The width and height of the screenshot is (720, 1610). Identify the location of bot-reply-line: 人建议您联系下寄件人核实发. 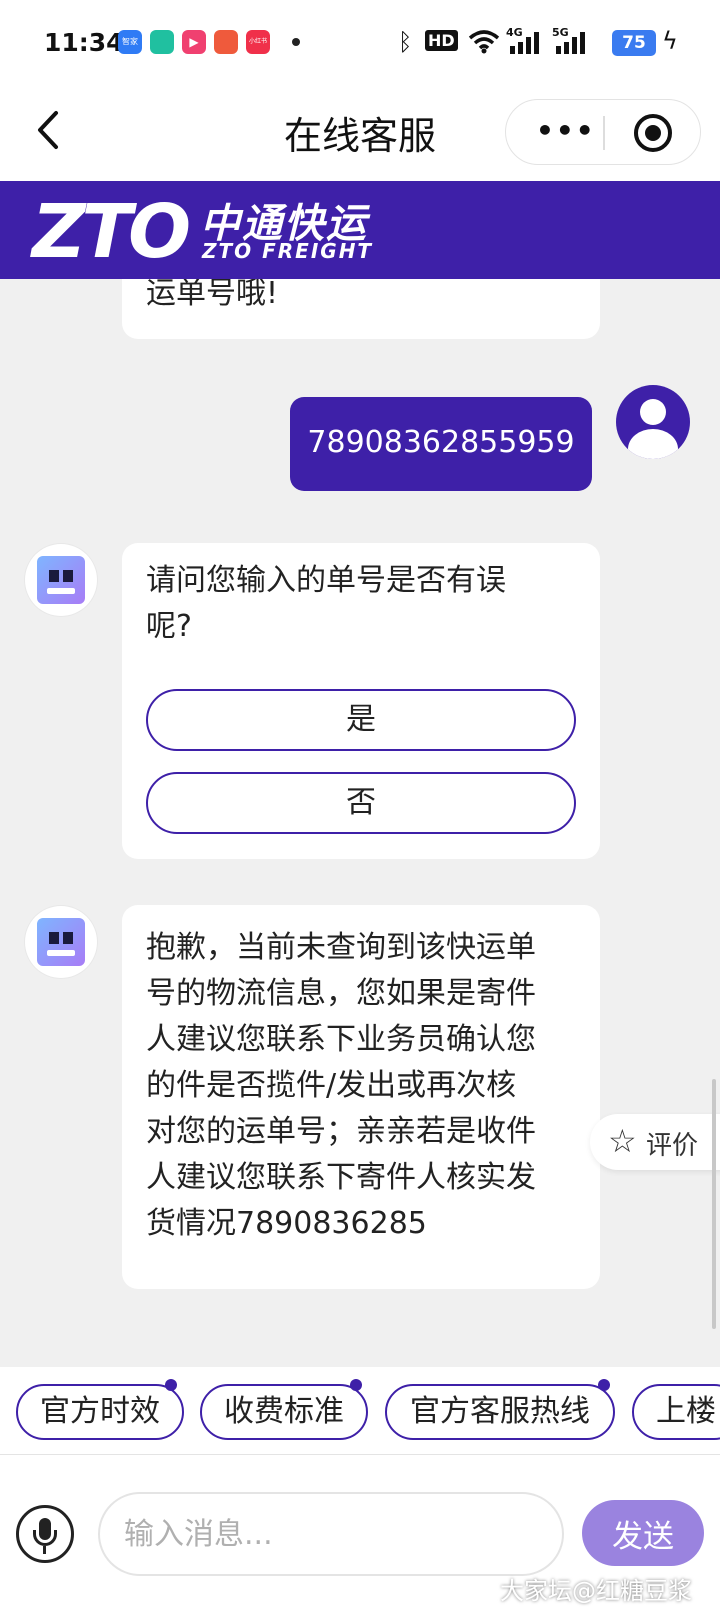
(341, 1177).